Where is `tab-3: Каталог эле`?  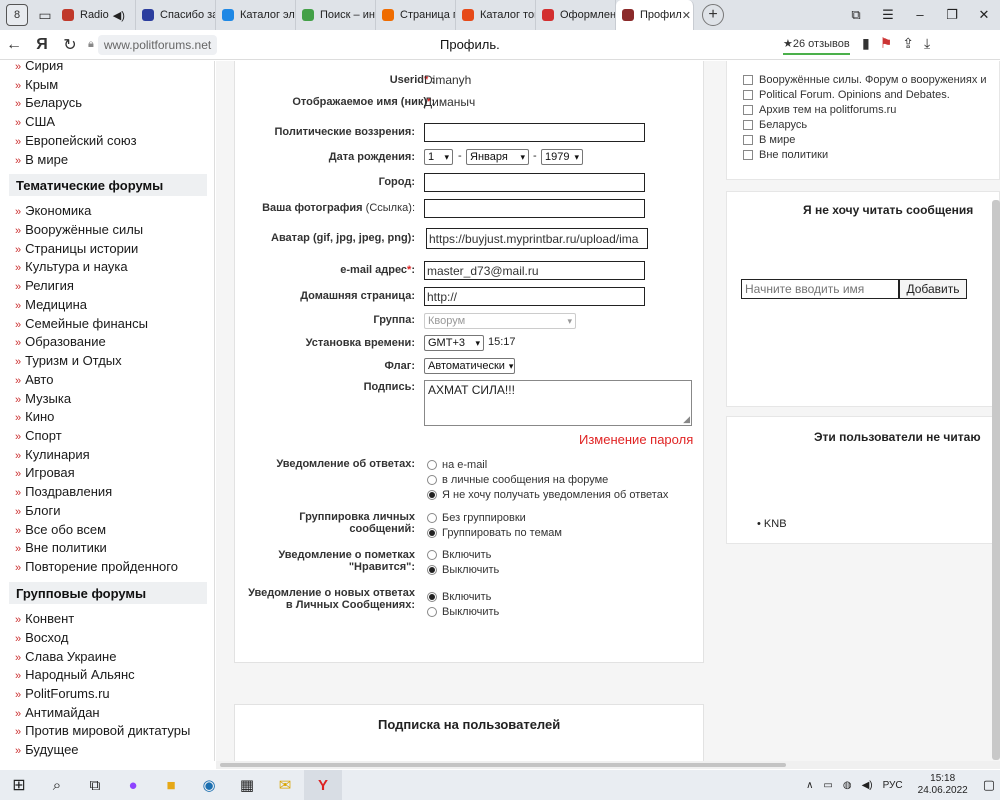
tab-3: Каталог эле is located at coordinates (256, 15).